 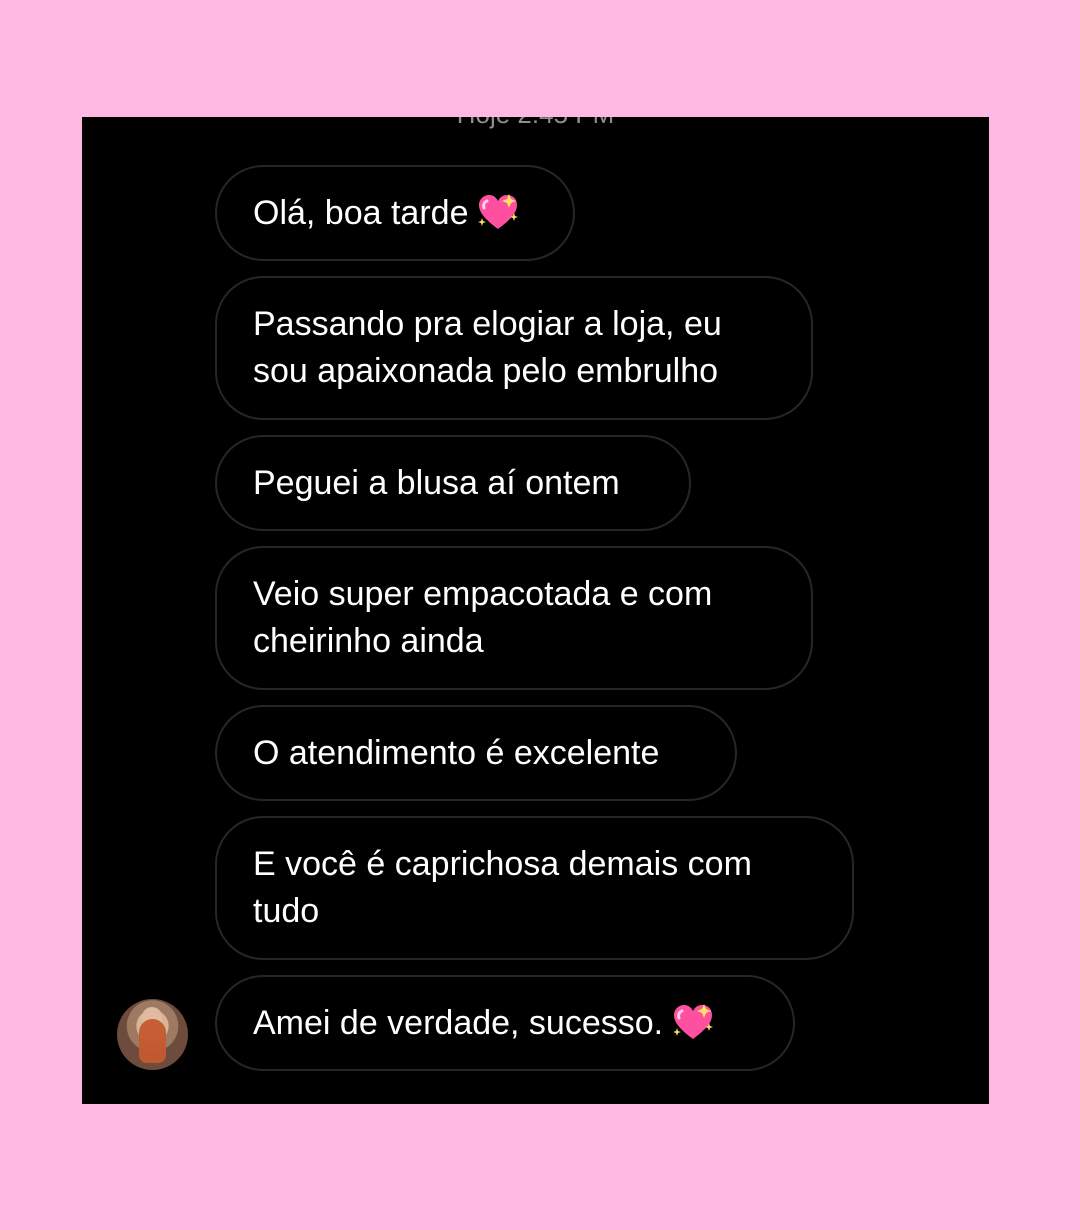 I want to click on conversation-timestamp: Hoje 2:45 PM, so click(x=535, y=123).